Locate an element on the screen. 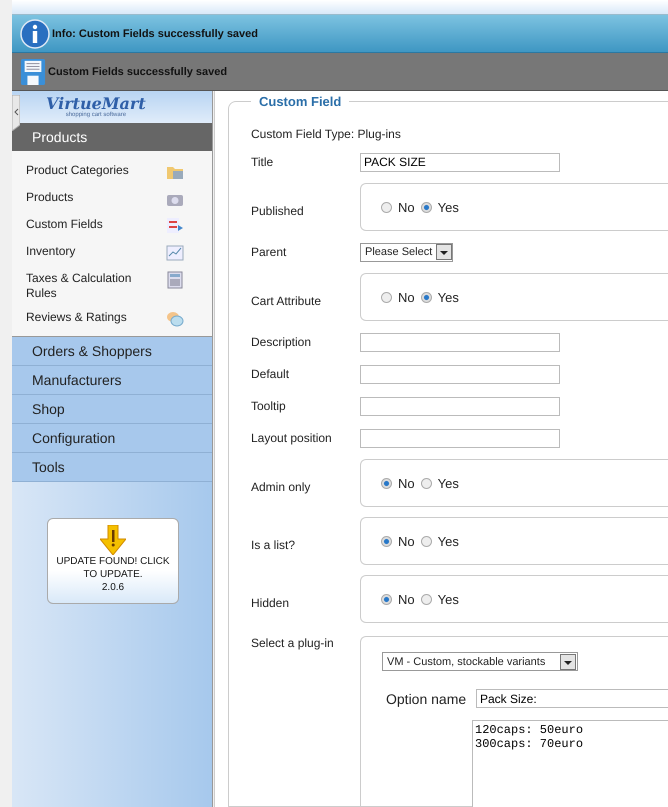 The image size is (668, 807). field-label: Hidden is located at coordinates (270, 602).